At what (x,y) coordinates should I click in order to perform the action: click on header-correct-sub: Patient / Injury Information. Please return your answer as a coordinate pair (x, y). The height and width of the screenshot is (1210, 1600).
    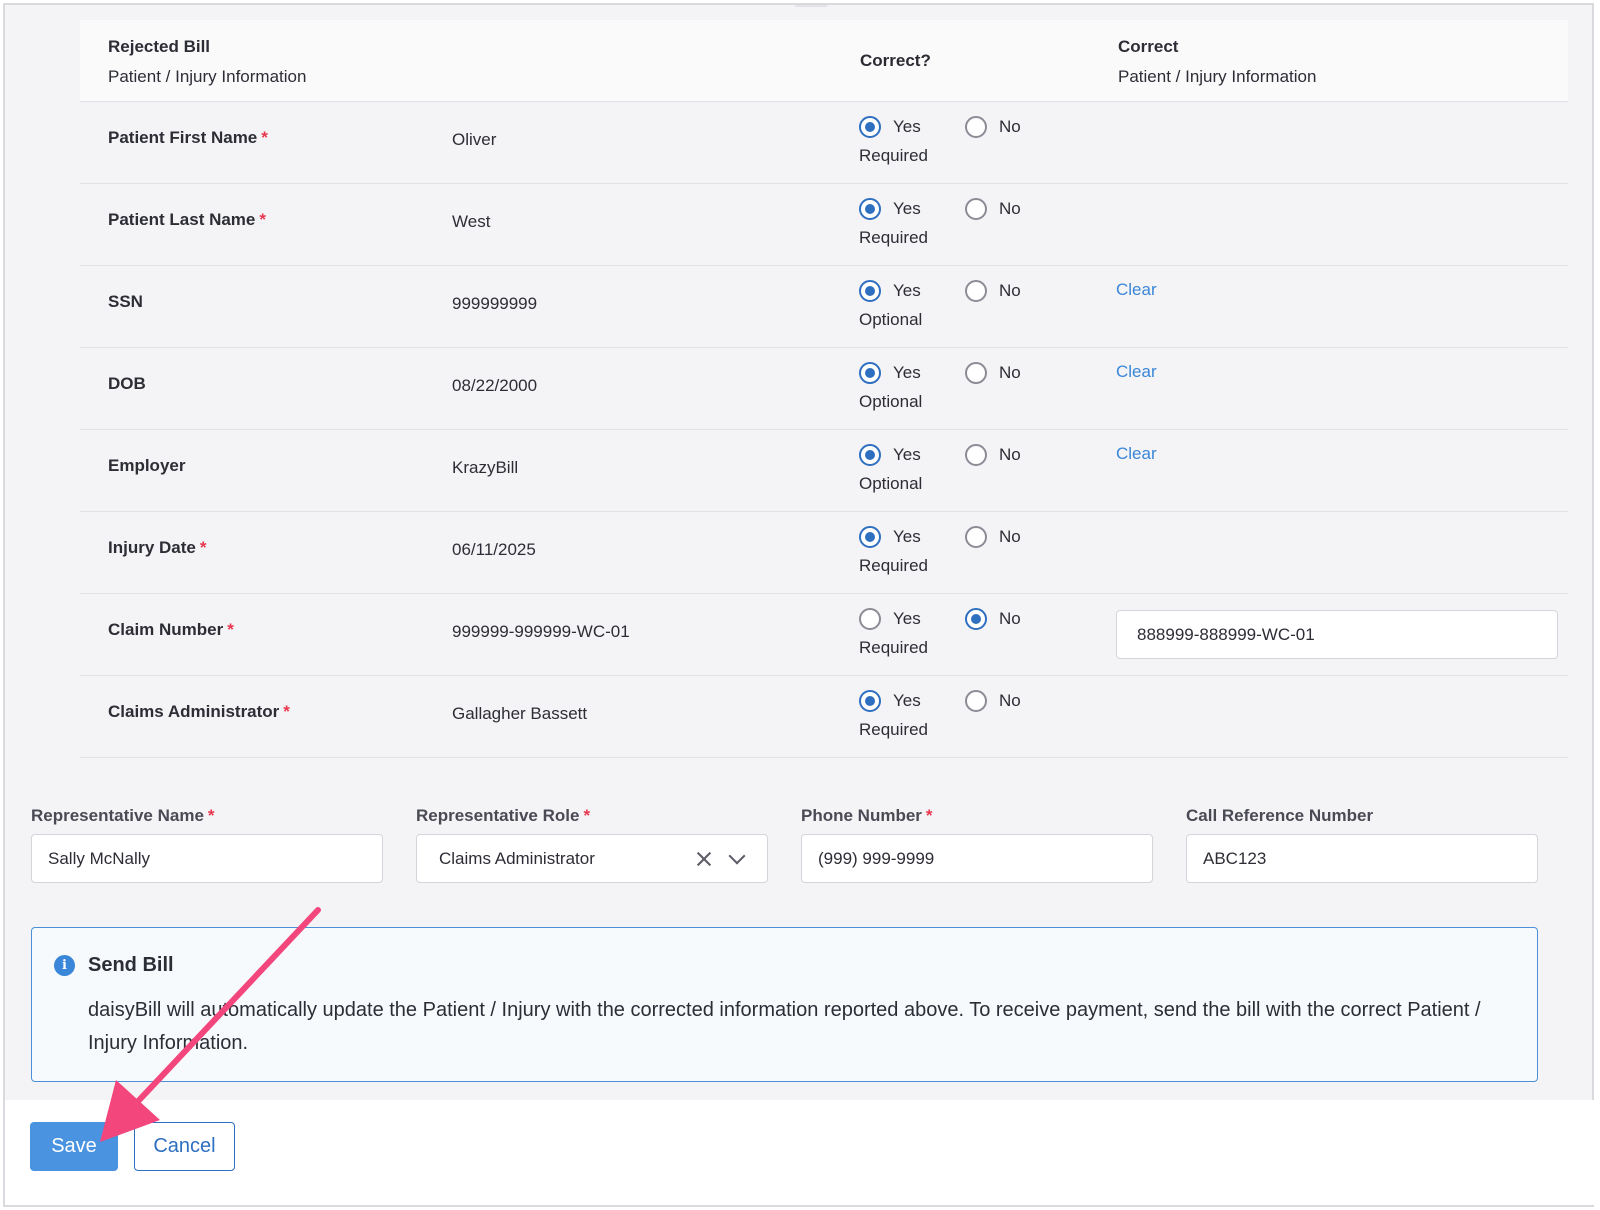
    Looking at the image, I should click on (1217, 76).